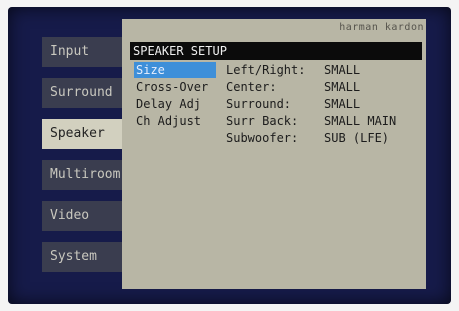  Describe the element at coordinates (381, 27) in the screenshot. I see `brand-logo: harman kardon` at that location.